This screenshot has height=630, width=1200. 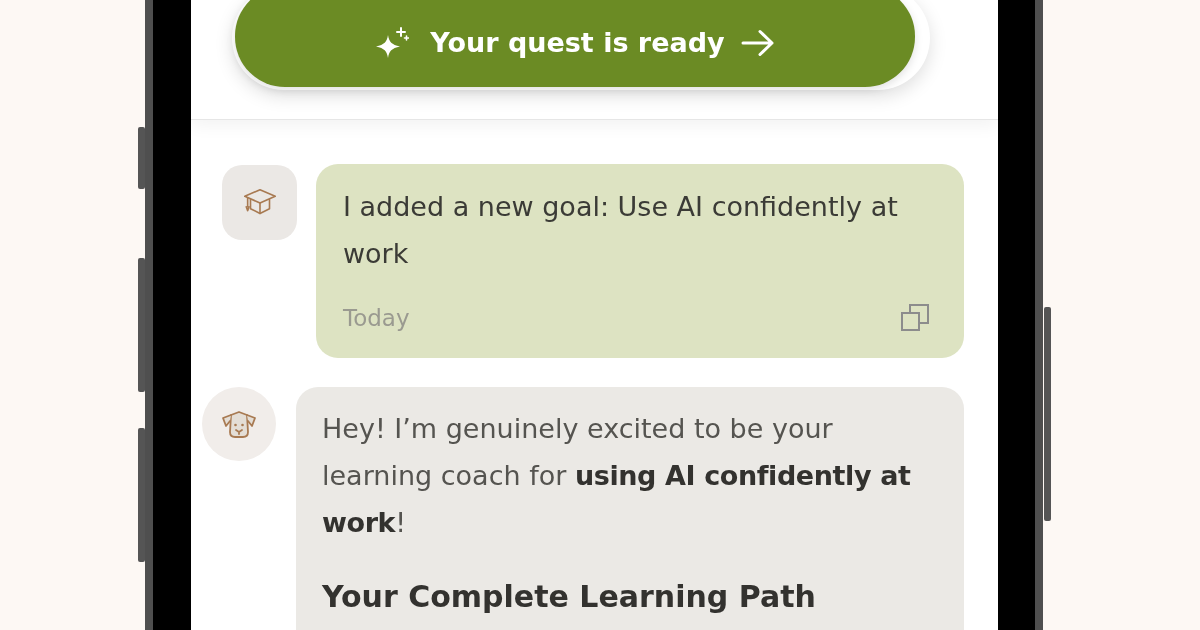 I want to click on arrow-icon, so click(x=757, y=42).